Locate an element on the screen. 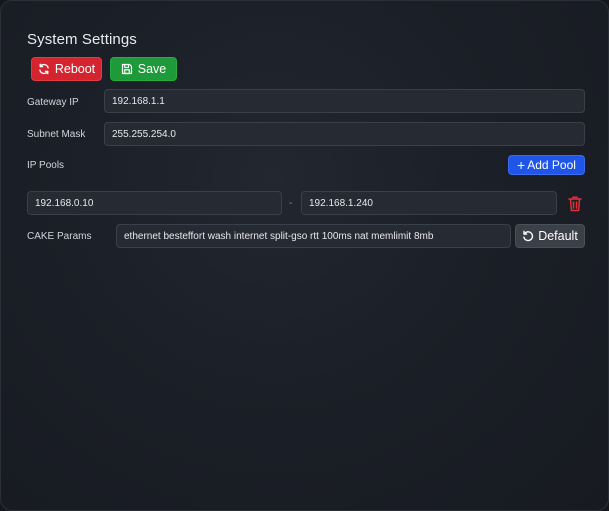 The height and width of the screenshot is (511, 609). refresh-icon is located at coordinates (44, 69).